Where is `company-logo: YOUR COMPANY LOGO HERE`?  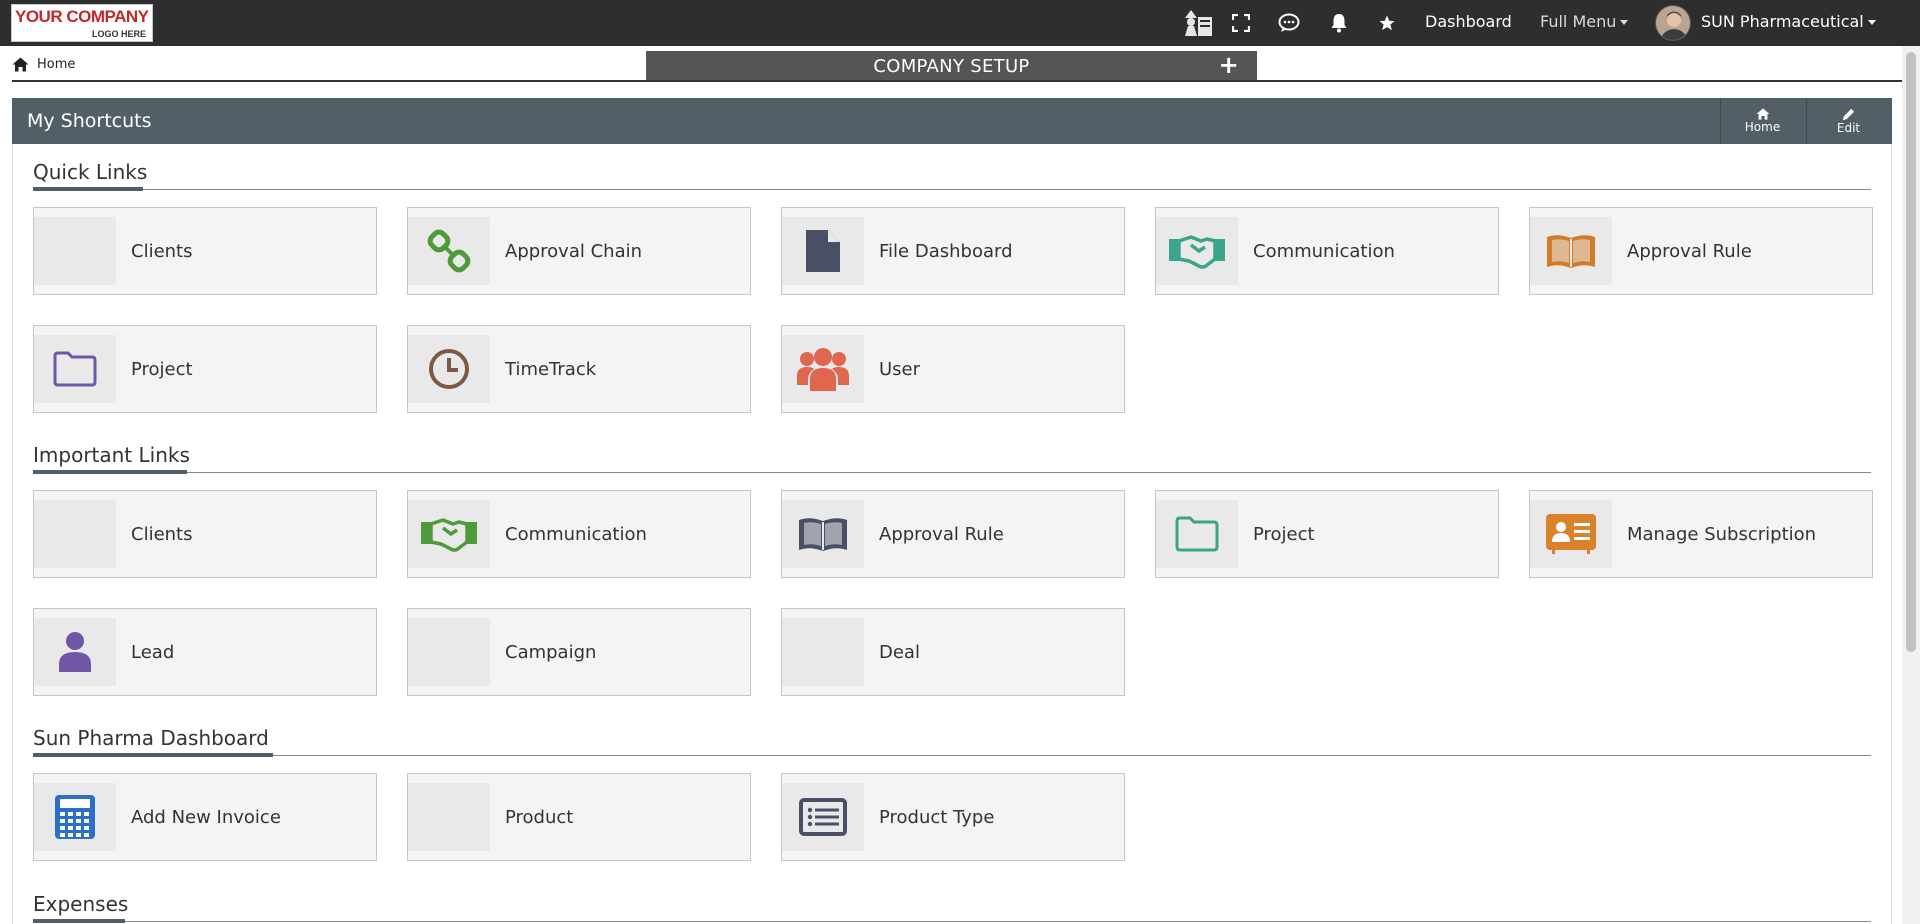
company-logo: YOUR COMPANY LOGO HERE is located at coordinates (82, 23).